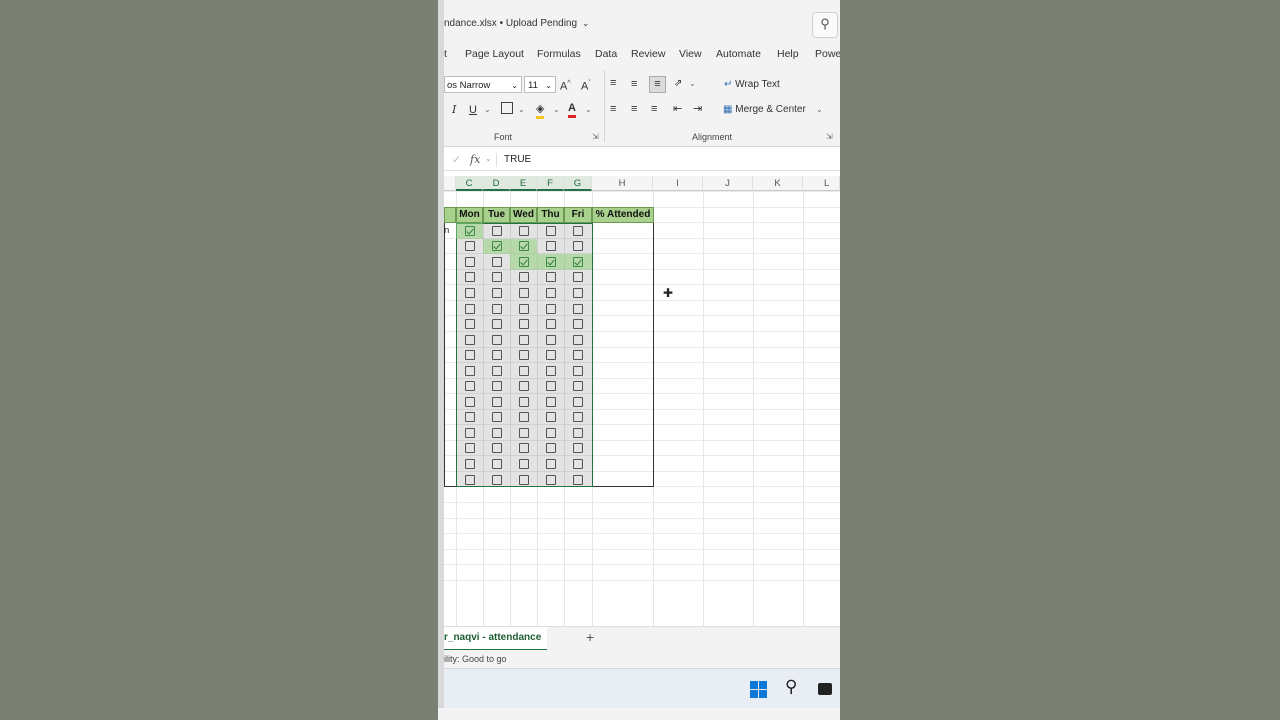 The height and width of the screenshot is (720, 1280). What do you see at coordinates (456, 159) in the screenshot?
I see `check-icon: ✓` at bounding box center [456, 159].